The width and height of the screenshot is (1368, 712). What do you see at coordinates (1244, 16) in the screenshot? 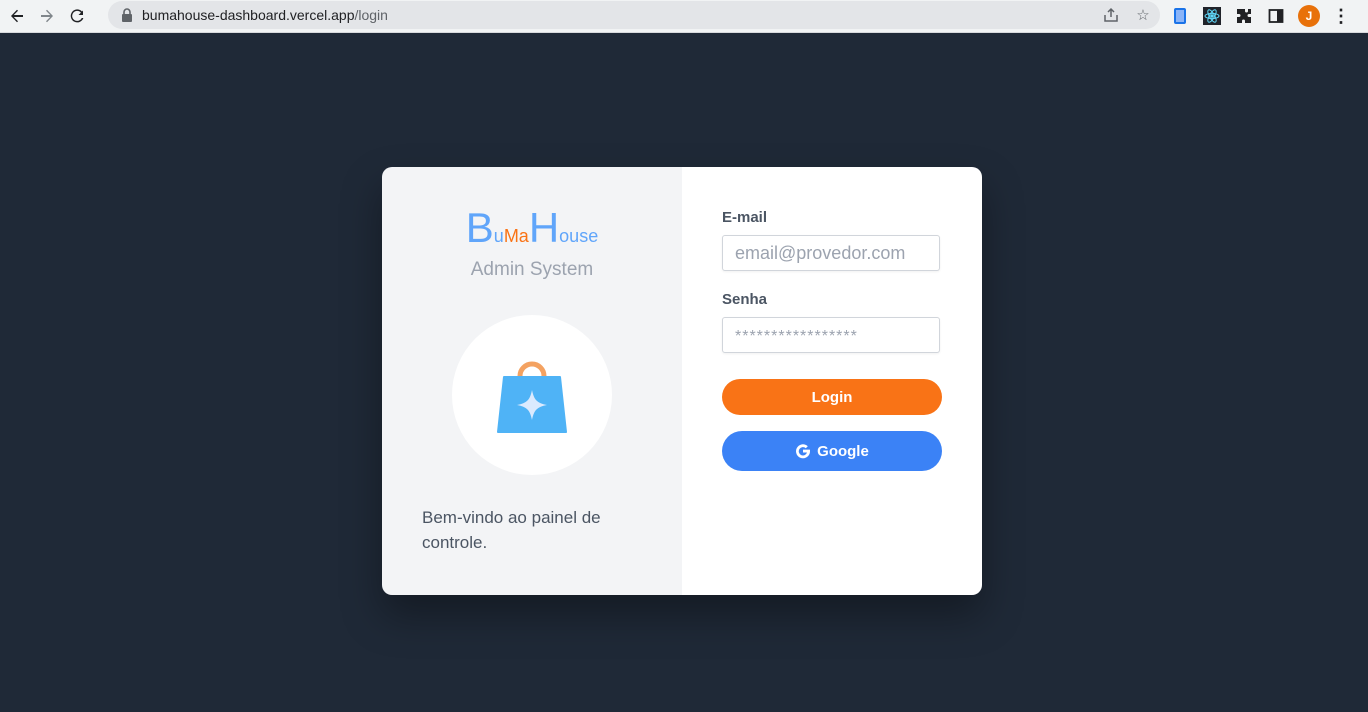
I see `puzzle-icon` at bounding box center [1244, 16].